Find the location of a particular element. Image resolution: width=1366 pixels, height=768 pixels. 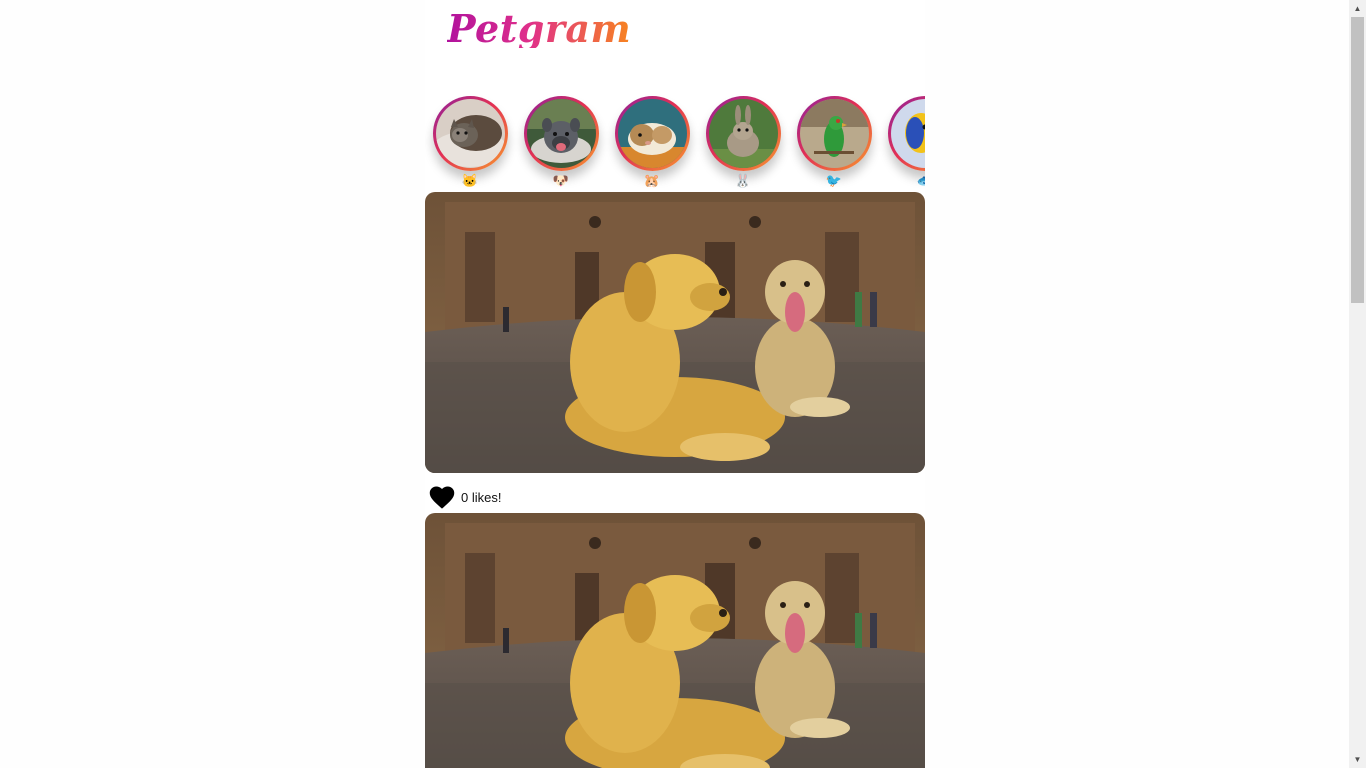

category-fish: 🐟 is located at coordinates (905, 142).